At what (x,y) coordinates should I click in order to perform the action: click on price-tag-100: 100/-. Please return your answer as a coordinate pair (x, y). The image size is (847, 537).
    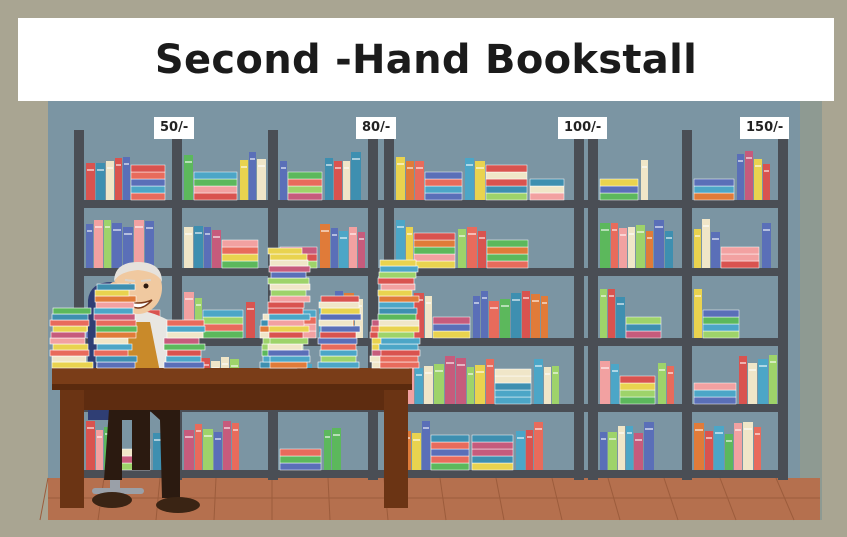
    Looking at the image, I should click on (583, 128).